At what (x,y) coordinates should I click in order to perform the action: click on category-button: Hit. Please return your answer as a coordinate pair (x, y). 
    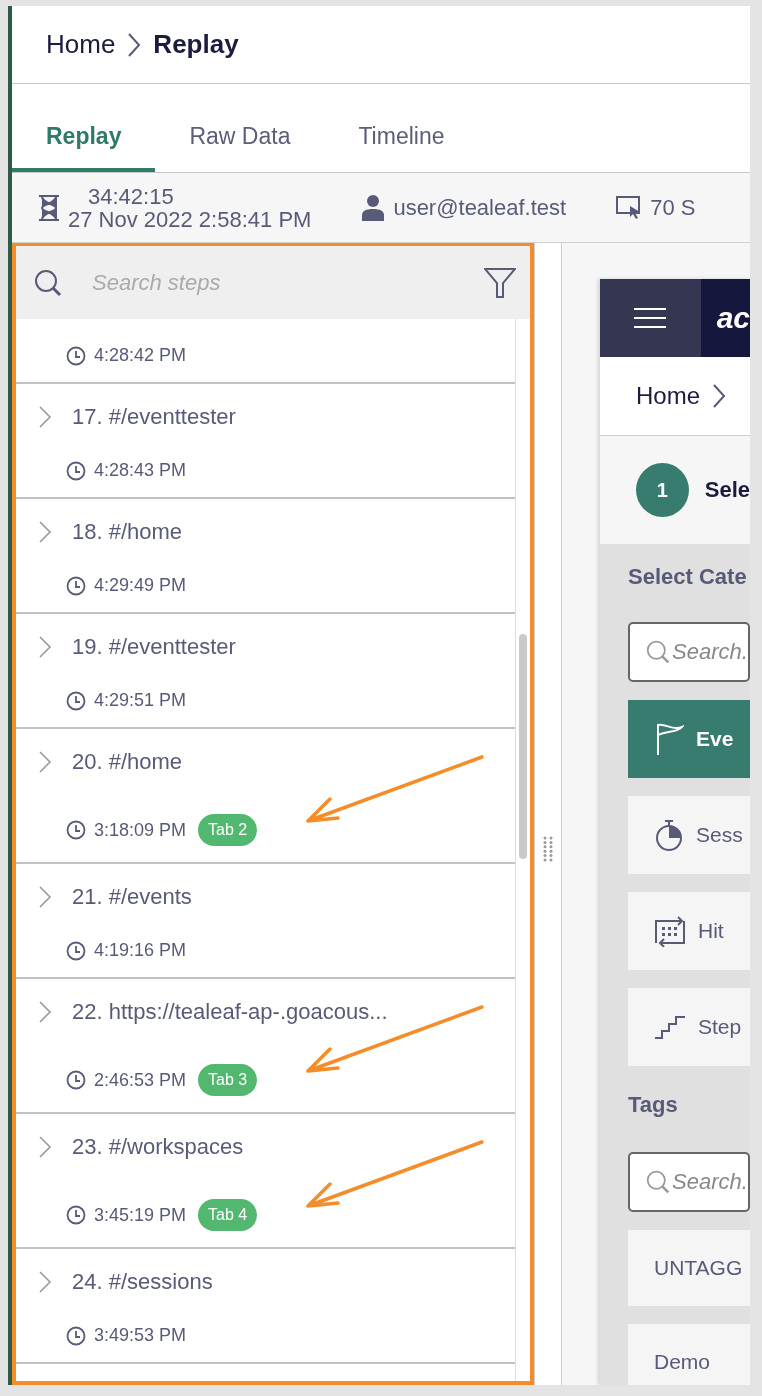
    Looking at the image, I should click on (689, 931).